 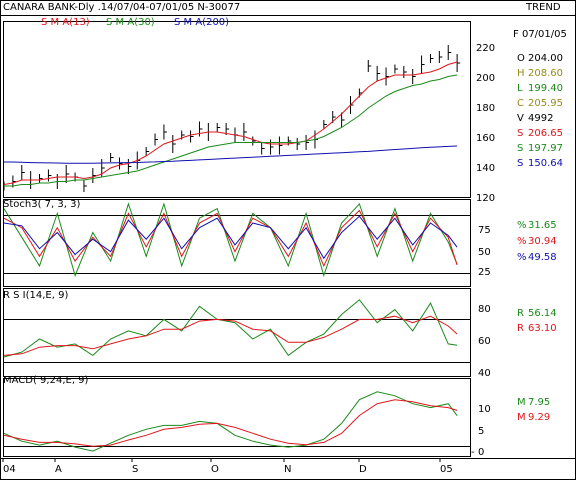 What do you see at coordinates (520, 88) in the screenshot?
I see `price-info-key: L` at bounding box center [520, 88].